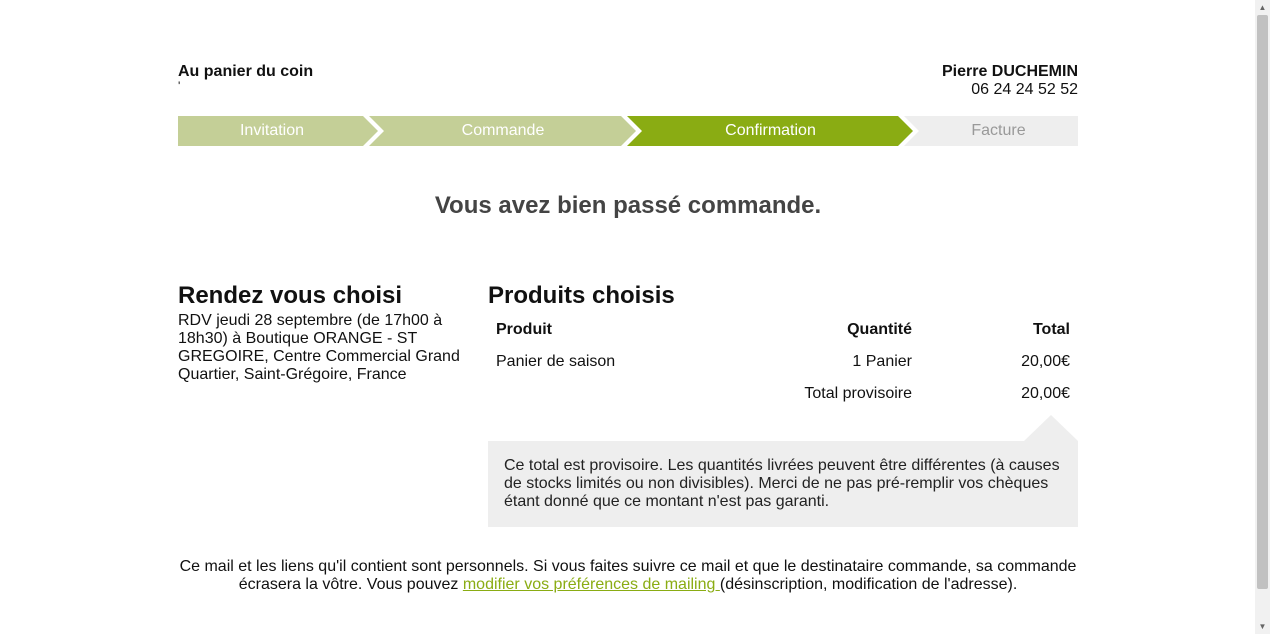 Image resolution: width=1270 pixels, height=634 pixels. Describe the element at coordinates (879, 329) in the screenshot. I see `column-header-quantity: Quantité` at that location.